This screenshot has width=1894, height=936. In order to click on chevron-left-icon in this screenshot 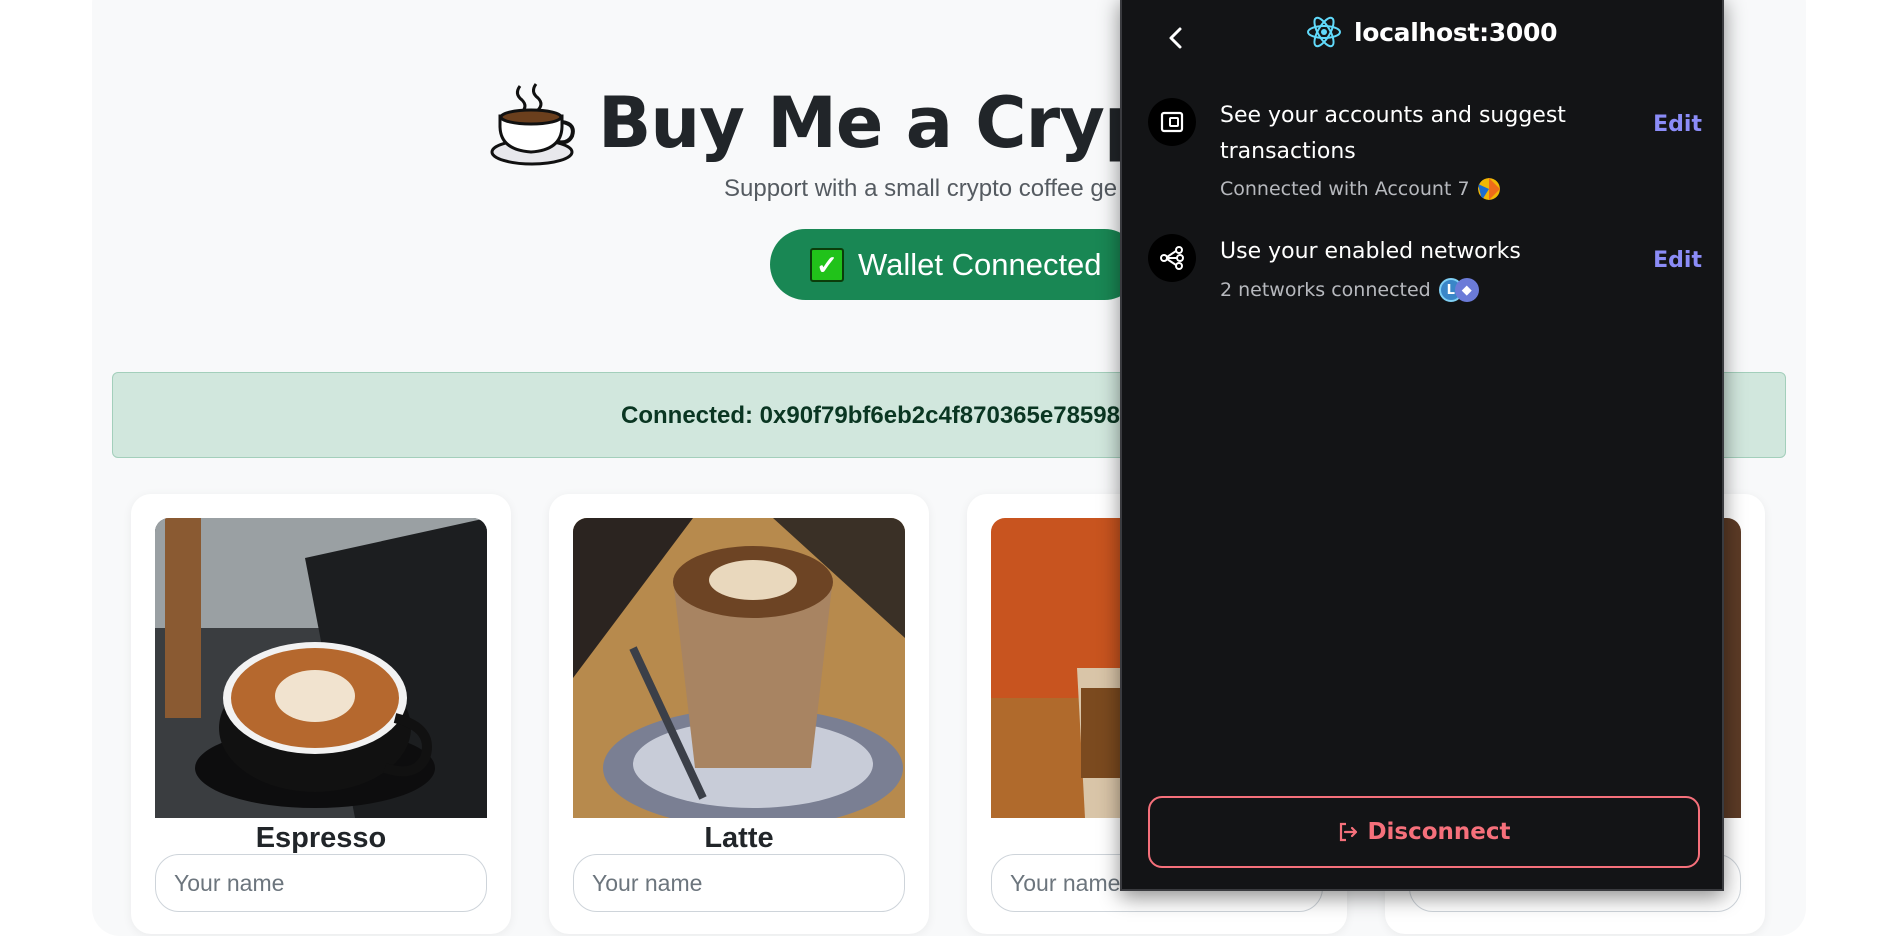, I will do `click(1175, 38)`.